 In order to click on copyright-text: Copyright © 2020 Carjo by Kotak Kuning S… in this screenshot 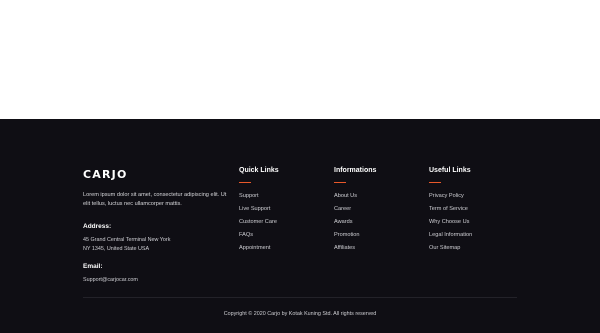, I will do `click(300, 314)`.